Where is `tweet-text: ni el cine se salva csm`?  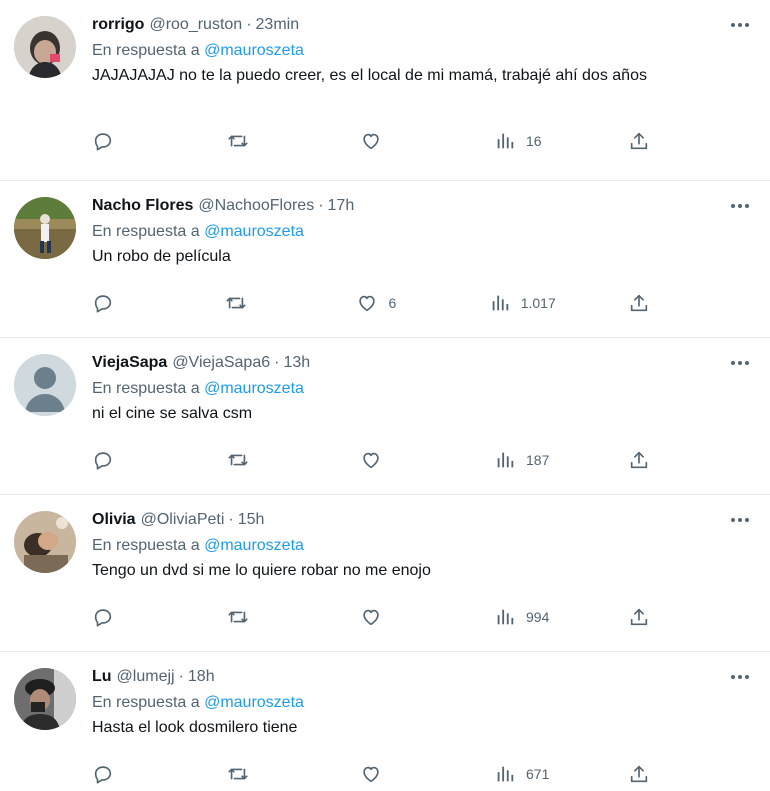
tweet-text: ni el cine se salva csm is located at coordinates (172, 413).